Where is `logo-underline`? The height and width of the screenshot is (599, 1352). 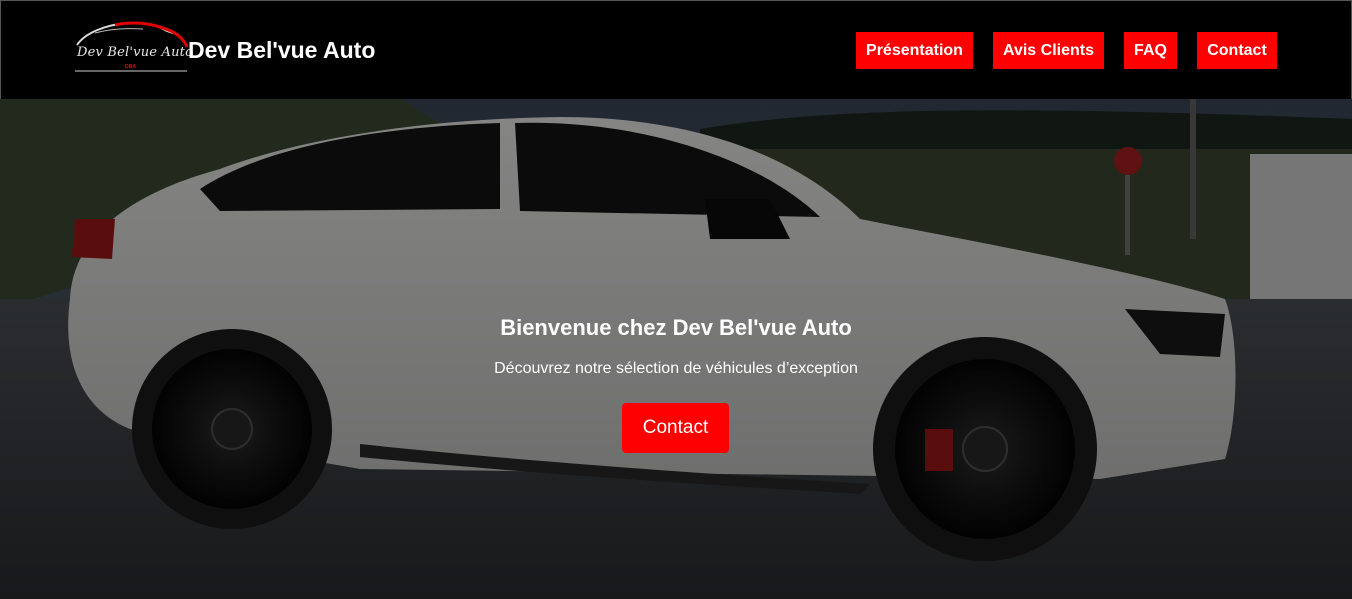 logo-underline is located at coordinates (131, 71).